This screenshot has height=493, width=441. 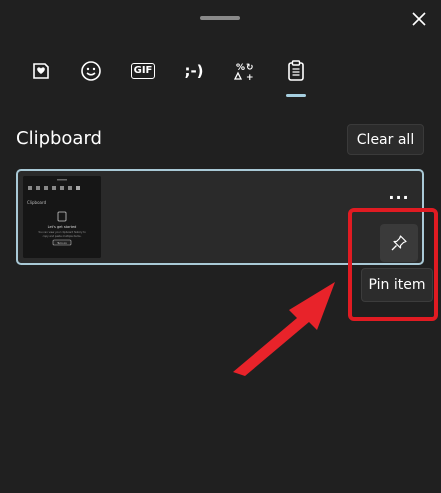 I want to click on symbols-icon: % ↻ +, so click(x=244, y=72).